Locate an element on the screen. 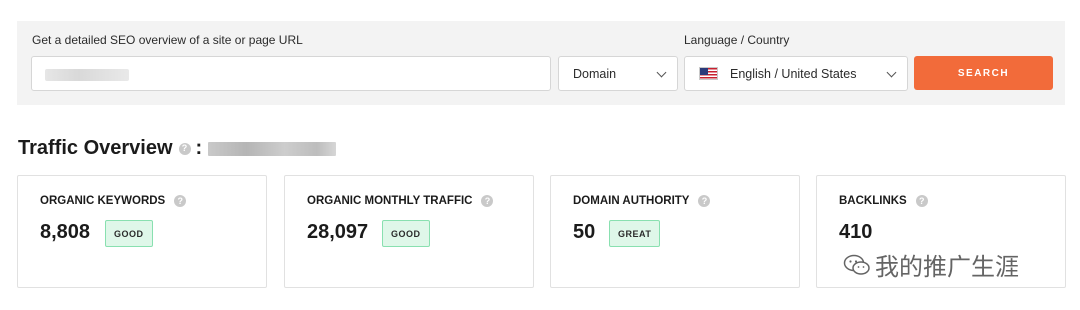 This screenshot has width=1080, height=310. metric-title: DOMAIN AUTHORITY ? is located at coordinates (642, 201).